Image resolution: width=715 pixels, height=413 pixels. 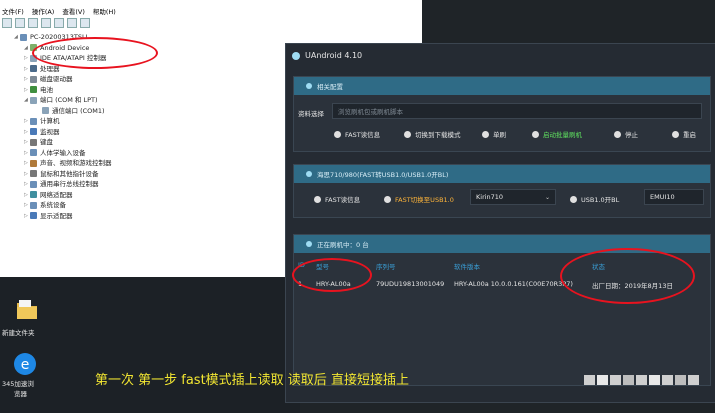 What do you see at coordinates (675, 134) in the screenshot?
I see `reboot-icon` at bounding box center [675, 134].